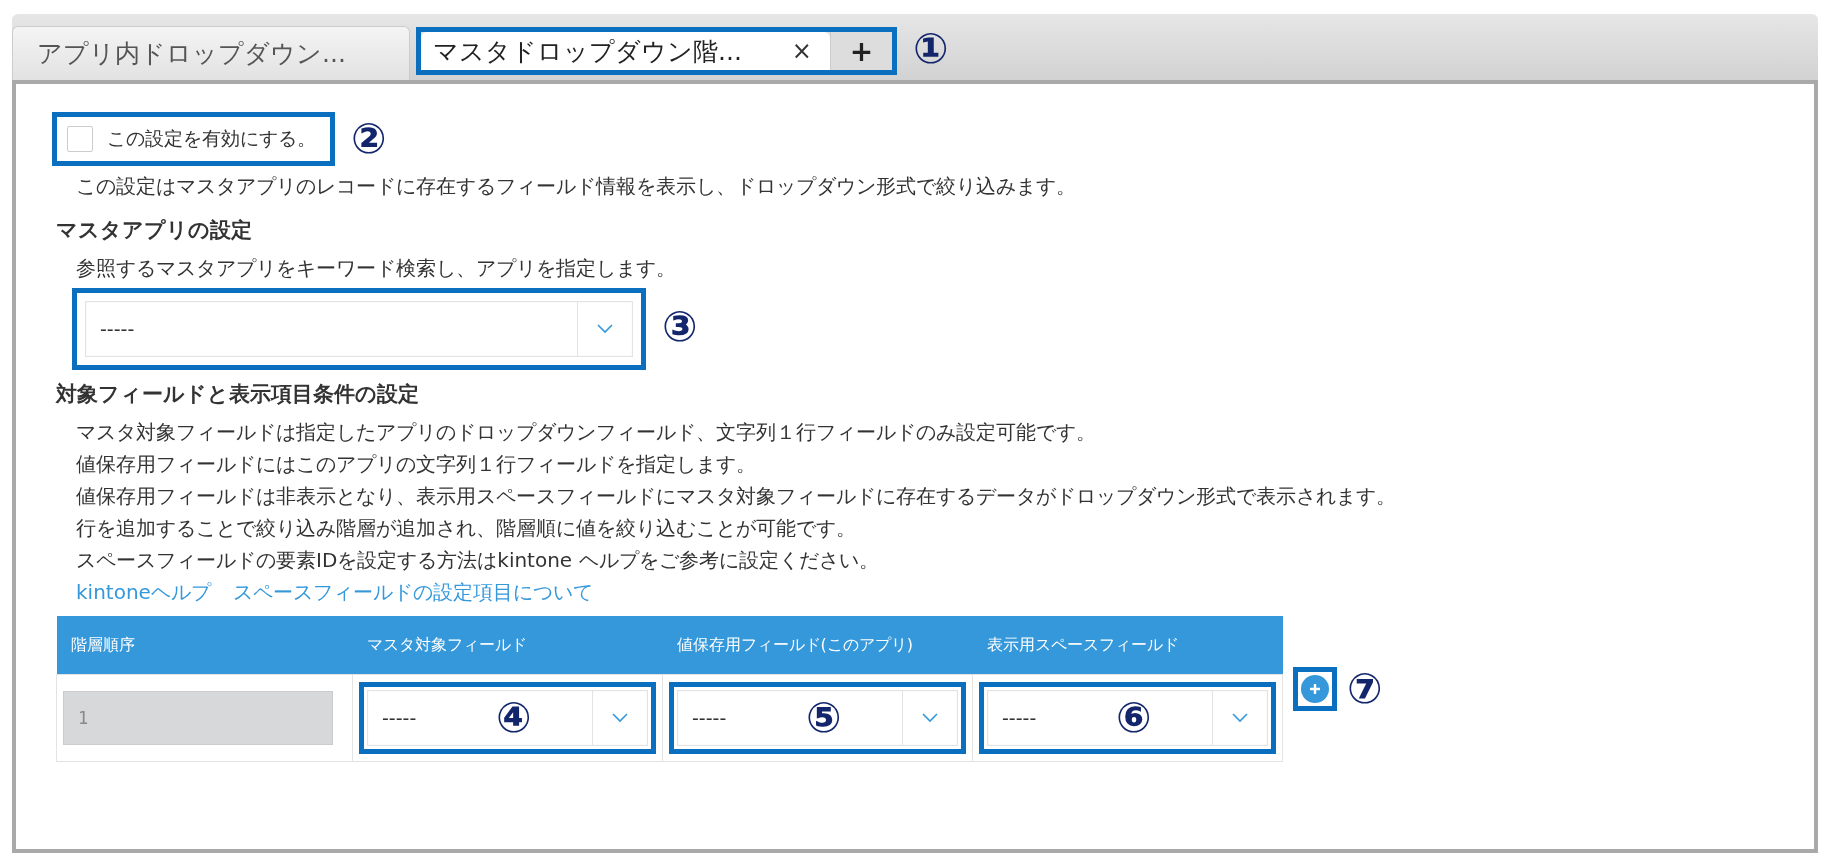 Image resolution: width=1830 pixels, height=867 pixels. What do you see at coordinates (80, 139) in the screenshot?
I see `checkbox` at bounding box center [80, 139].